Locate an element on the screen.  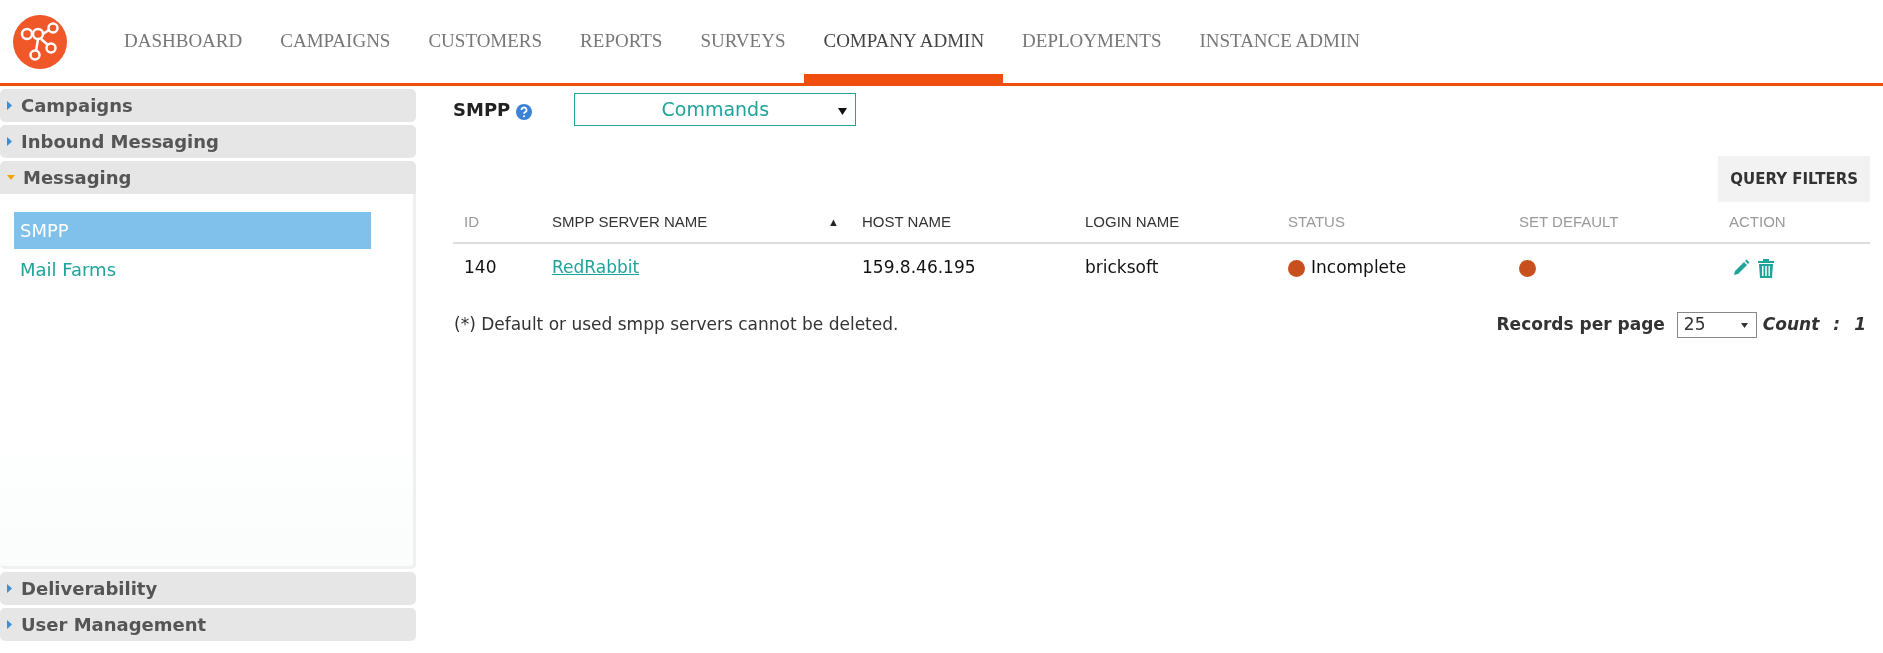
nav-tab: INSTANCE ADMIN is located at coordinates (1279, 41).